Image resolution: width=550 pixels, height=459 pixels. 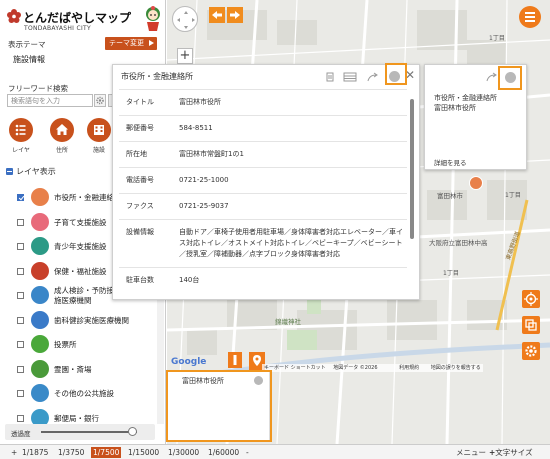 I want to click on layer-label: その他の公共施設, so click(x=84, y=393).